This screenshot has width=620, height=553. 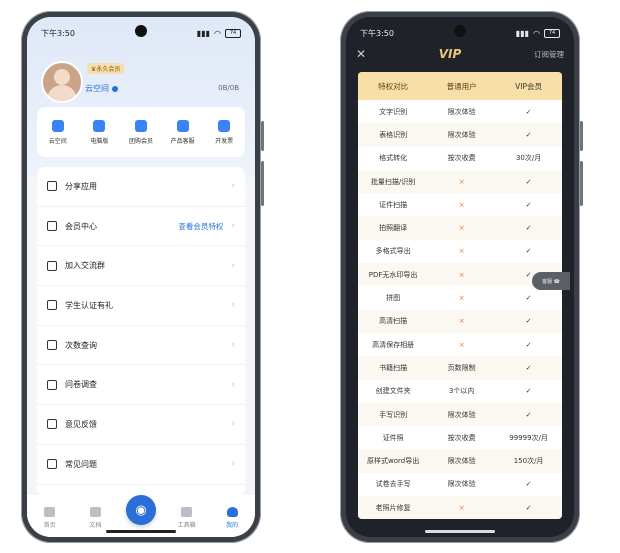 I want to click on camera-scan-button: ◉, so click(x=141, y=510).